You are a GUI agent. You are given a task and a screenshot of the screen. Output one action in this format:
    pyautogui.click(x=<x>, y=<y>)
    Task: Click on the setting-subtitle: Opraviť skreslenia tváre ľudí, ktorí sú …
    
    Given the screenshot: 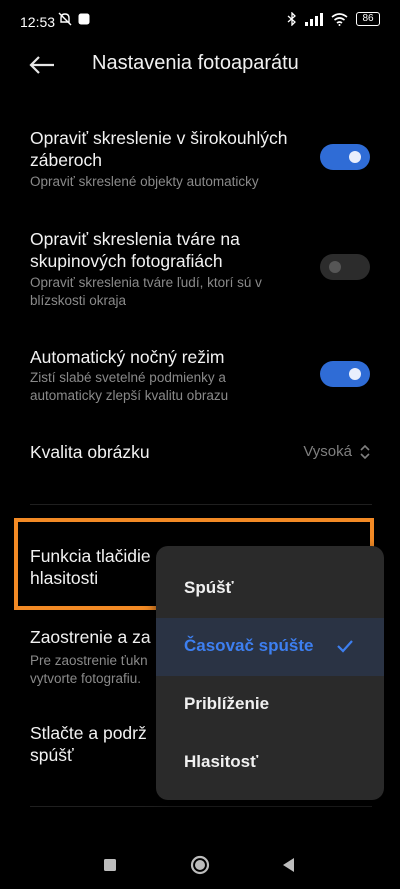 What is the action you would take?
    pyautogui.click(x=146, y=291)
    